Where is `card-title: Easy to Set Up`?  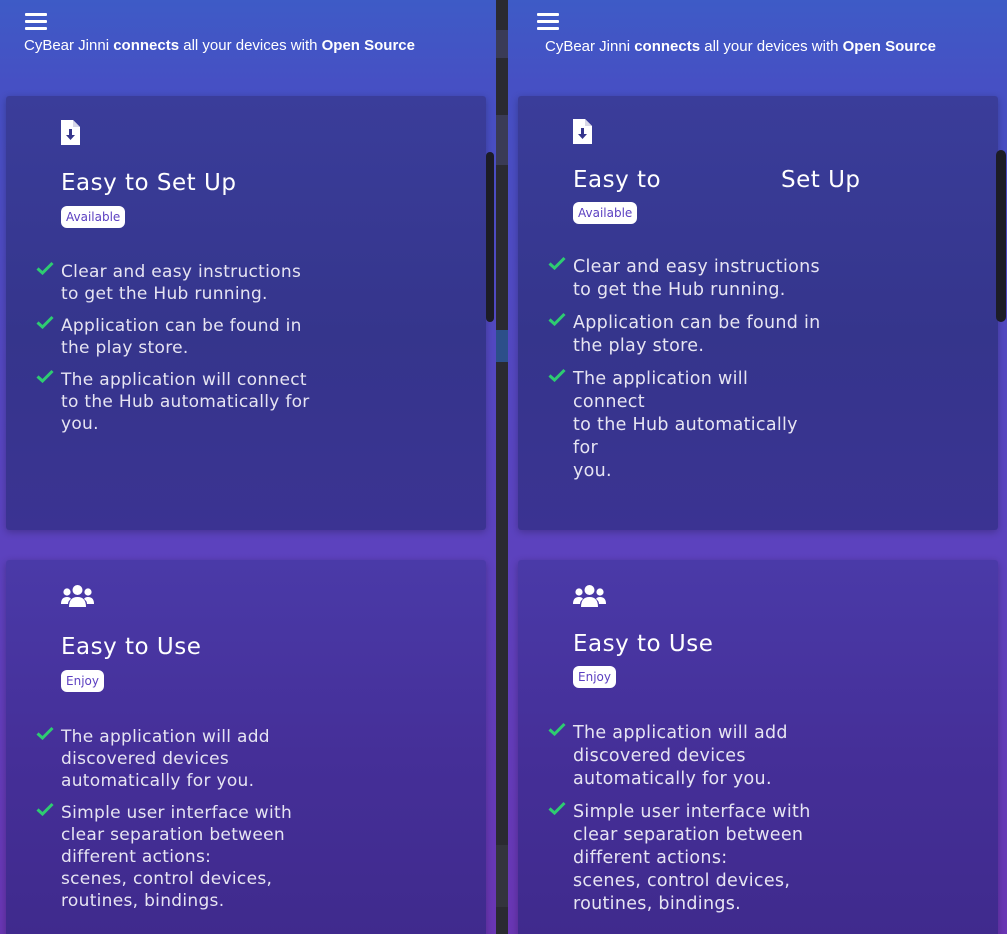 card-title: Easy to Set Up is located at coordinates (149, 183).